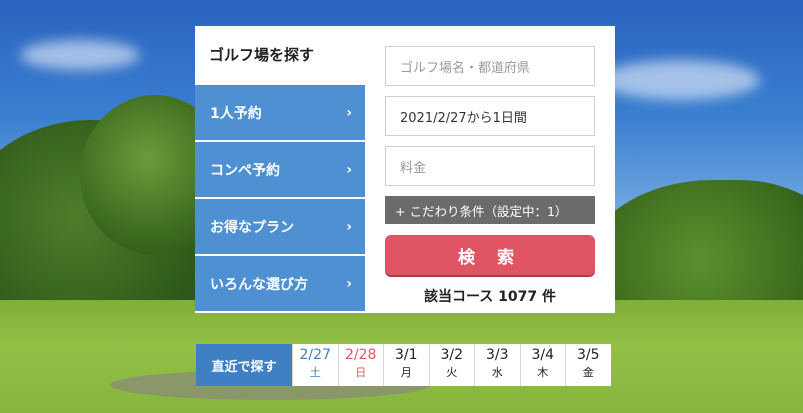 The height and width of the screenshot is (413, 803). Describe the element at coordinates (490, 166) in the screenshot. I see `price-field: 料金` at that location.